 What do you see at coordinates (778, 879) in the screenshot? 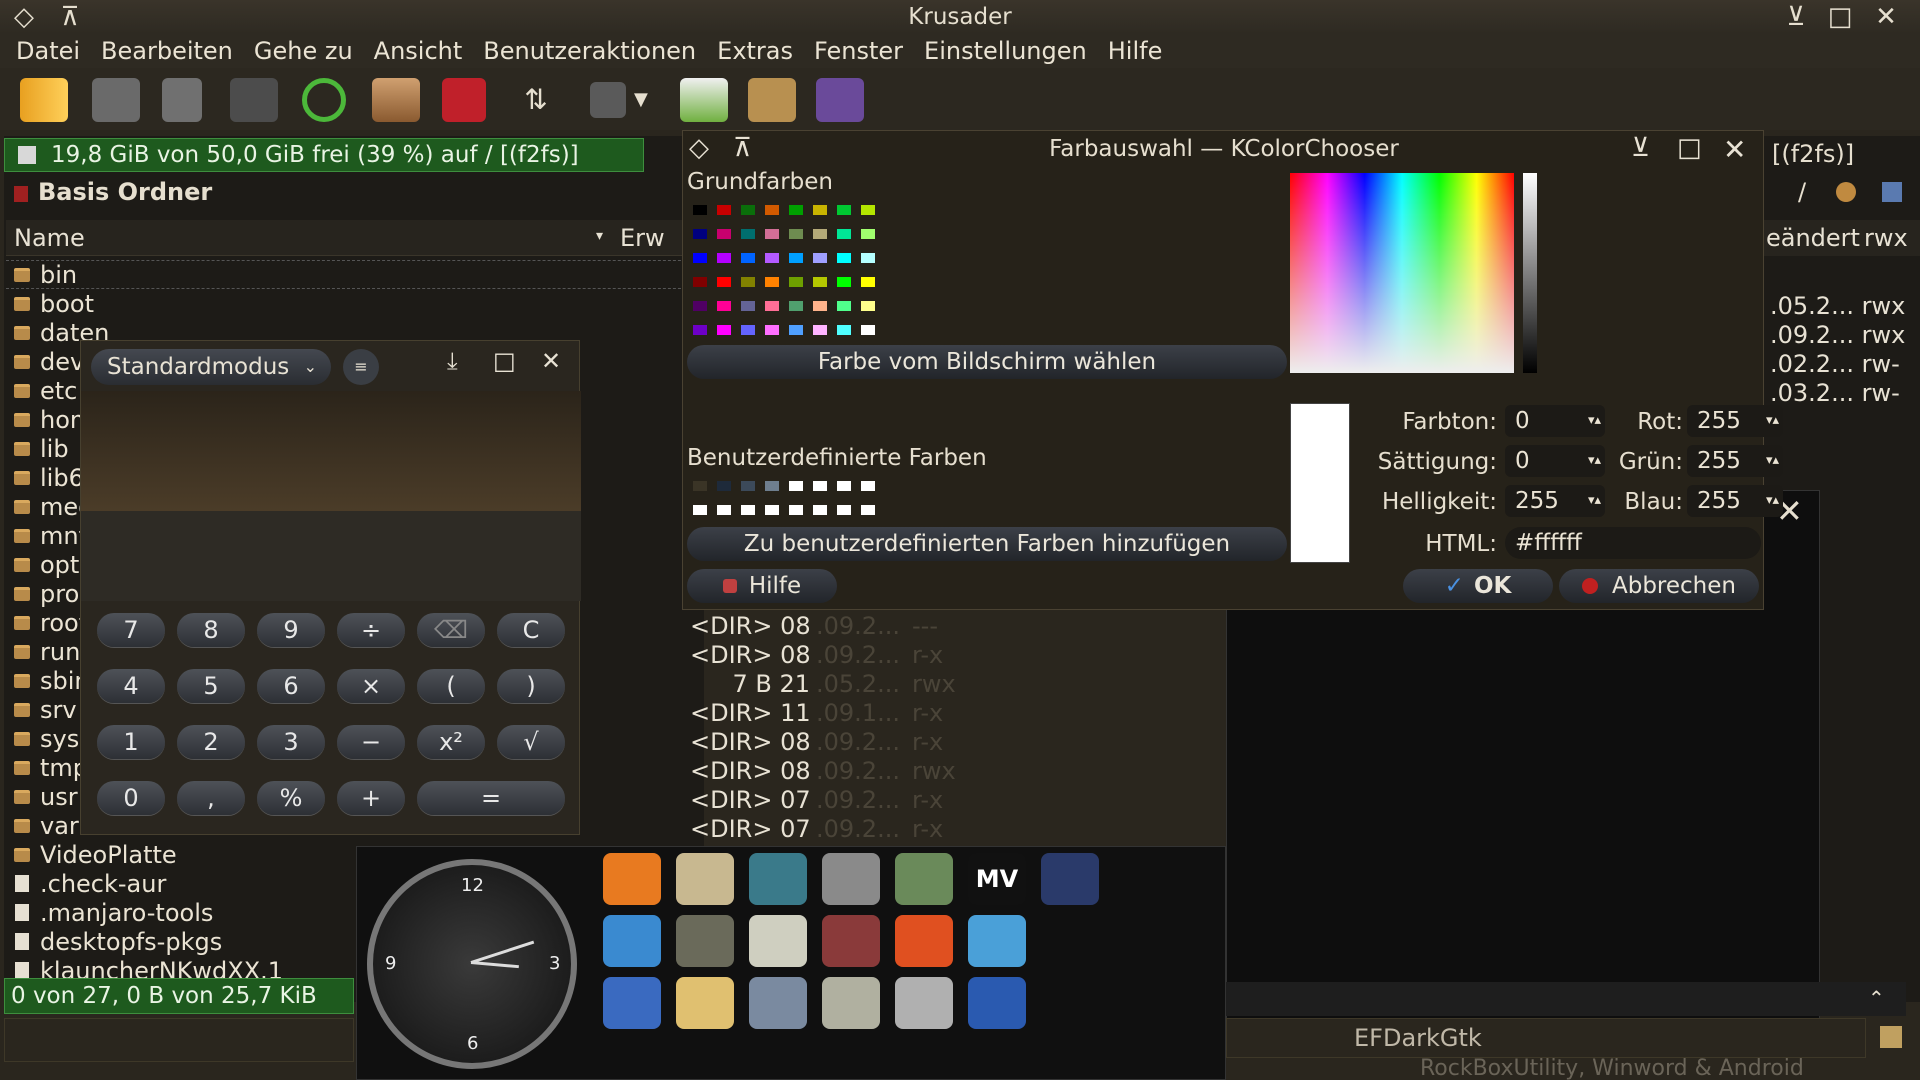
I see `typewriter-icon` at bounding box center [778, 879].